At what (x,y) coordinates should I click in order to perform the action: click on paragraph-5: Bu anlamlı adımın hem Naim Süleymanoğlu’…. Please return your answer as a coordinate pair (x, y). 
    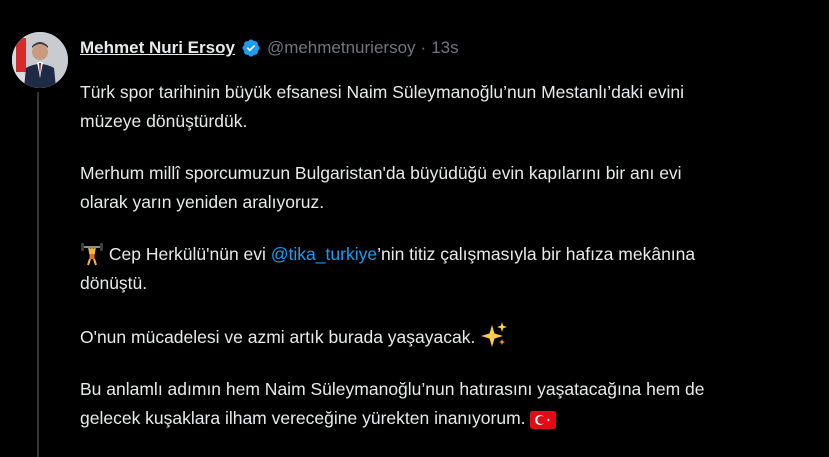
    Looking at the image, I should click on (450, 404).